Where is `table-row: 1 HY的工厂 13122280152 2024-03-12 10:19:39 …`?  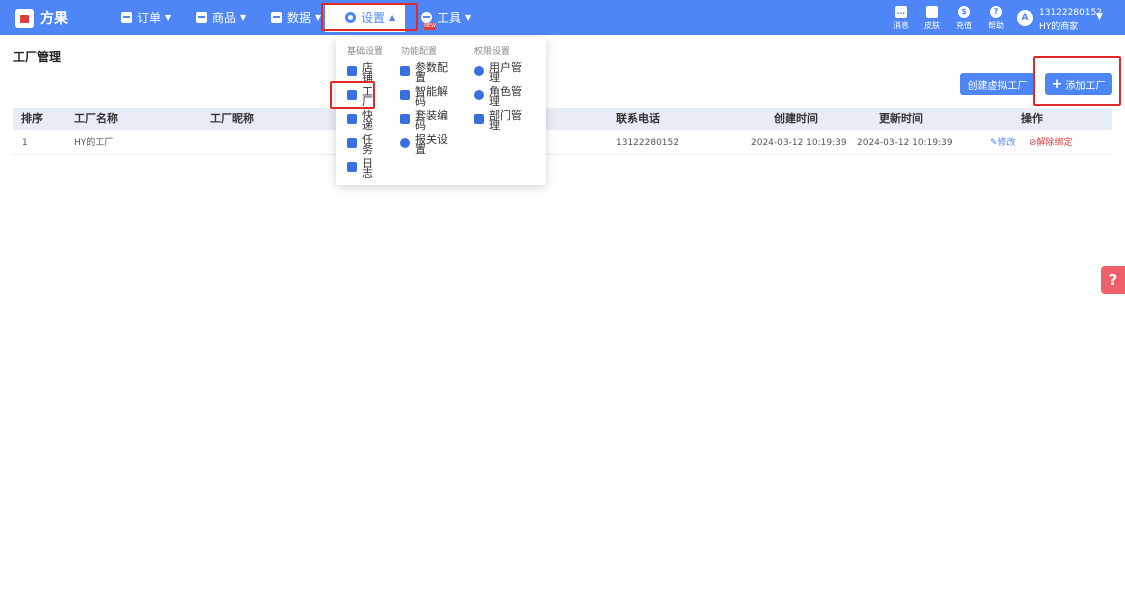 table-row: 1 HY的工厂 13122280152 2024-03-12 10:19:39 … is located at coordinates (562, 143).